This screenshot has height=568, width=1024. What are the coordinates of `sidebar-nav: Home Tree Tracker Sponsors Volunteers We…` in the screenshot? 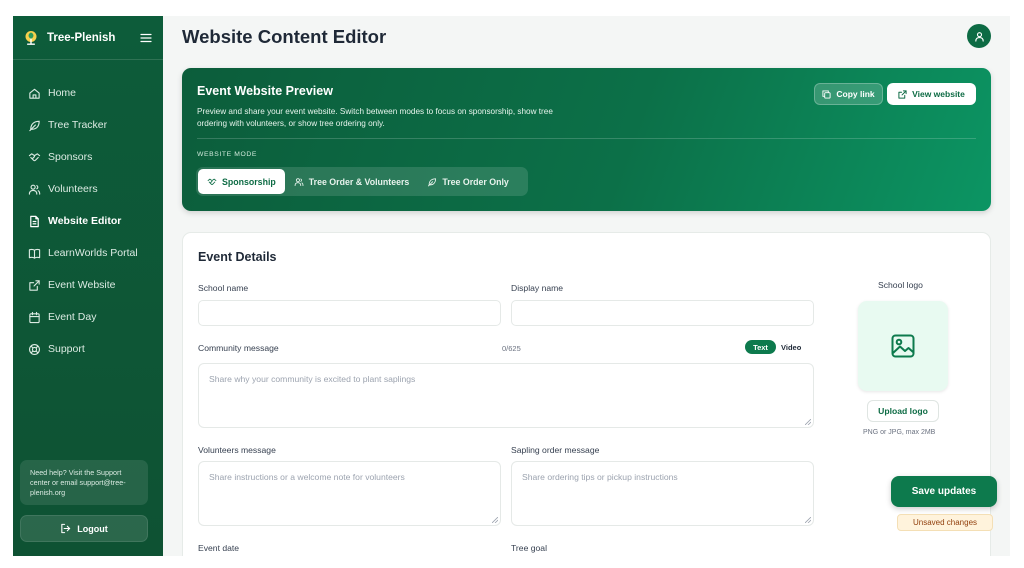 It's located at (88, 212).